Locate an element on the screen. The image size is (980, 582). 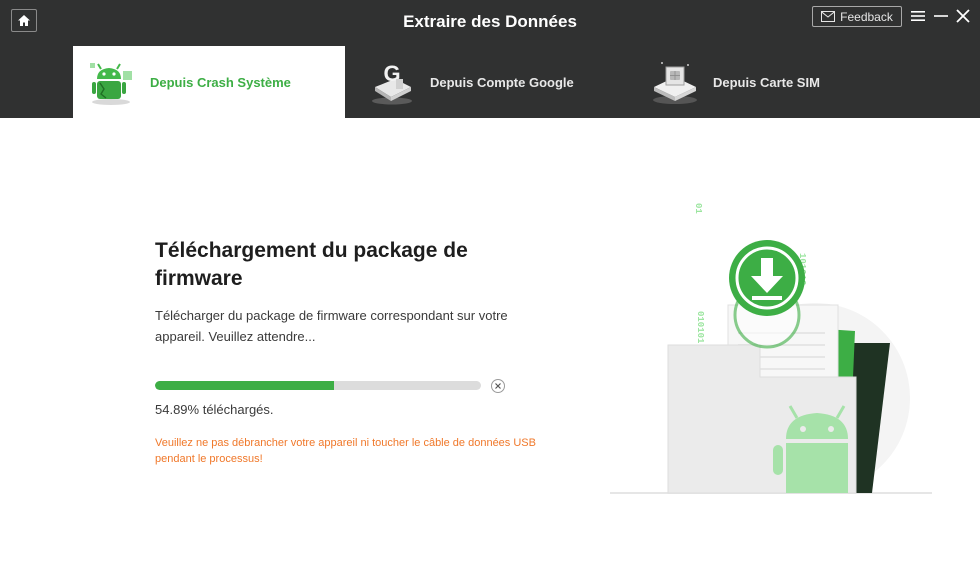
minimize-button is located at coordinates (941, 16).